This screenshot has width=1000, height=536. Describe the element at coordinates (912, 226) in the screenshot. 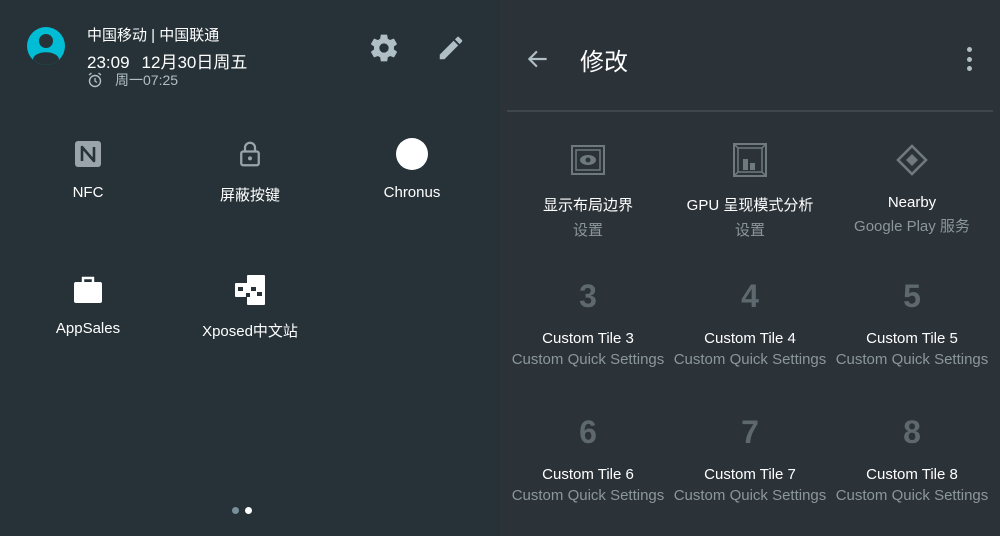

I see `tile-sublabel: Google Play 服务` at that location.